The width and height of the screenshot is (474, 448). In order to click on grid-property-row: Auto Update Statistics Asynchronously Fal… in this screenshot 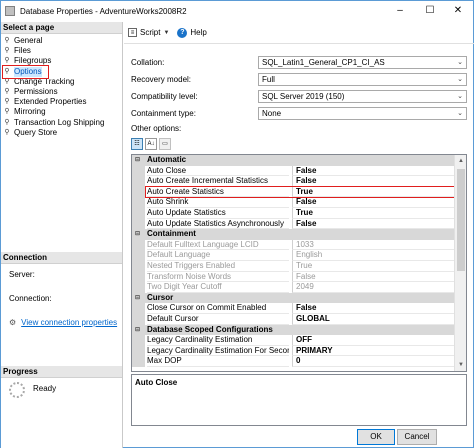, I will do `click(293, 224)`.